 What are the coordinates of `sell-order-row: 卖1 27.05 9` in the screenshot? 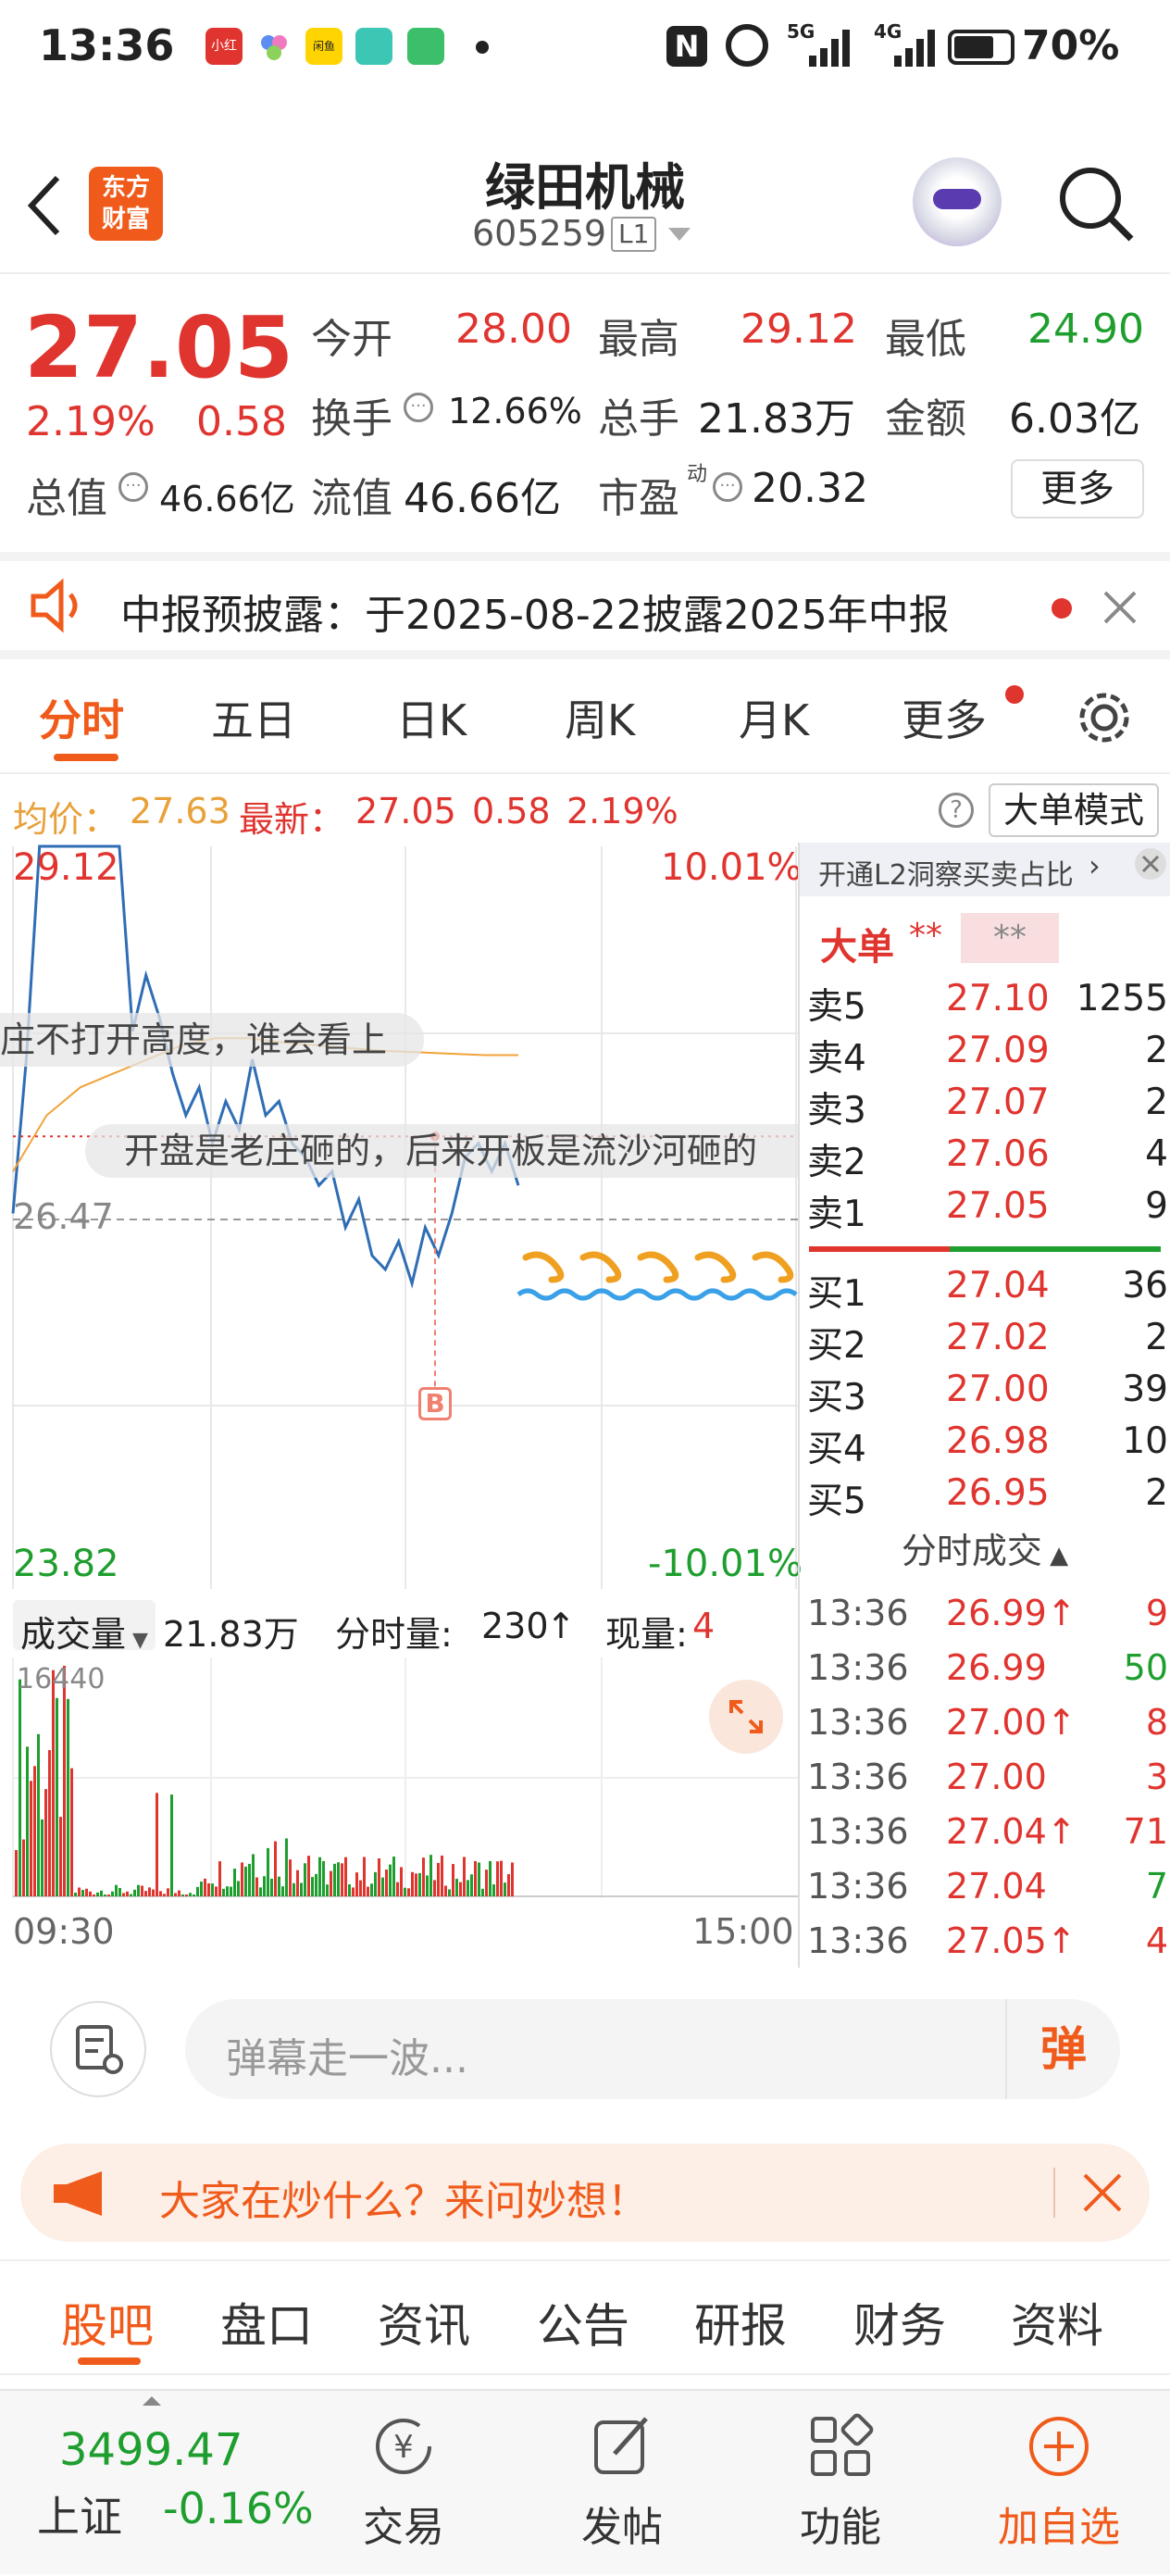 It's located at (987, 1211).